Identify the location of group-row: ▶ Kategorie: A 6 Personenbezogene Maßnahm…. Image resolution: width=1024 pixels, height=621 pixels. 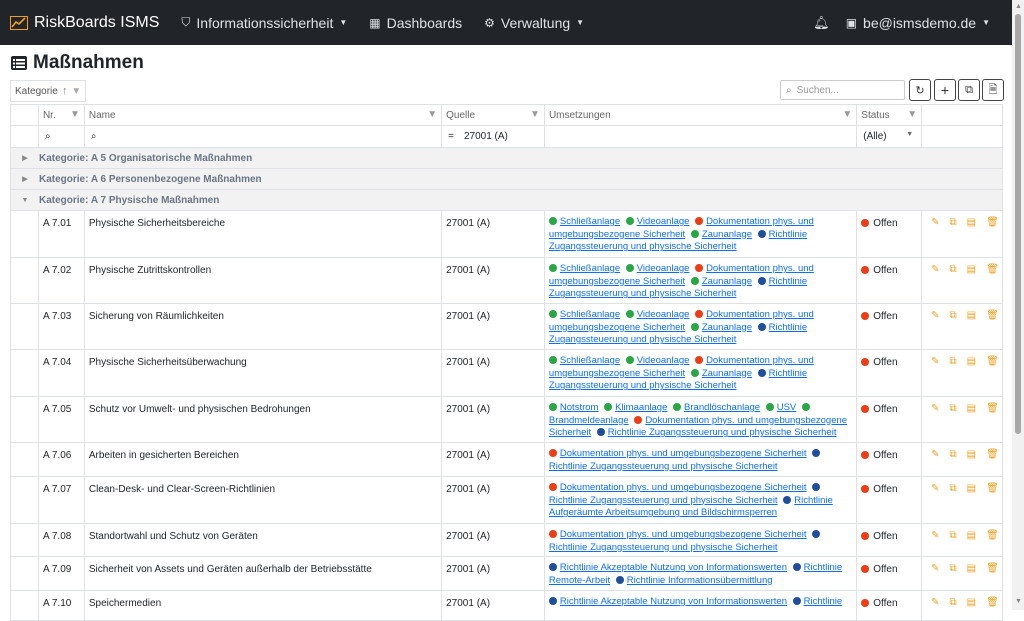
(506, 179).